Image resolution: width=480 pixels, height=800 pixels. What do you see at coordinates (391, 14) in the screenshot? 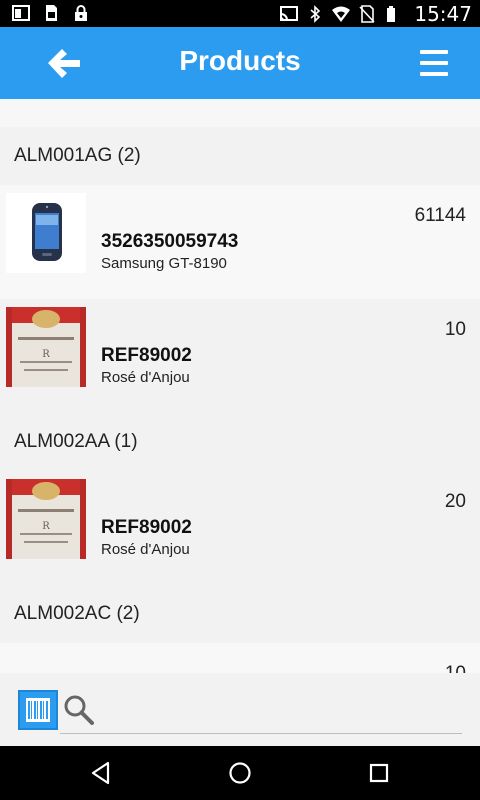
I see `battery-icon` at bounding box center [391, 14].